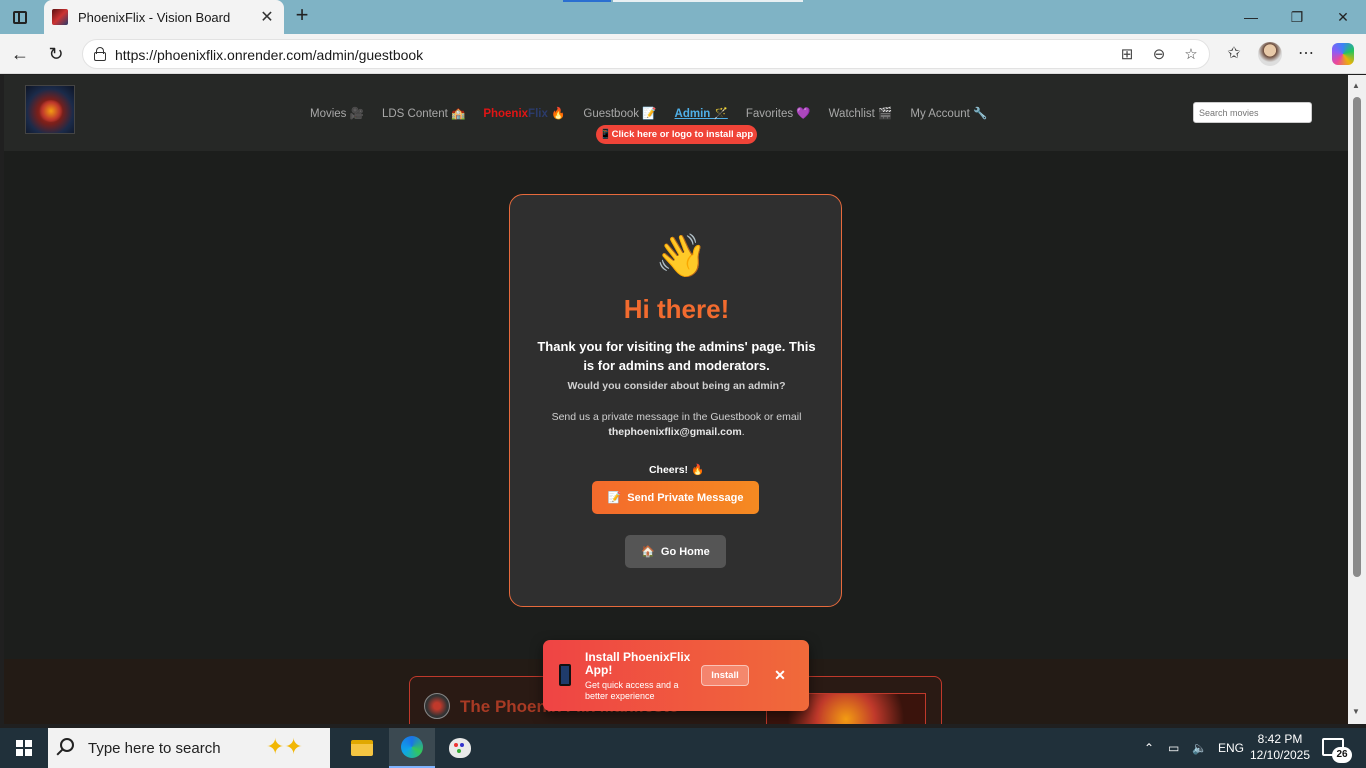 This screenshot has height=768, width=1366. I want to click on close-window-button: ✕, so click(1343, 17).